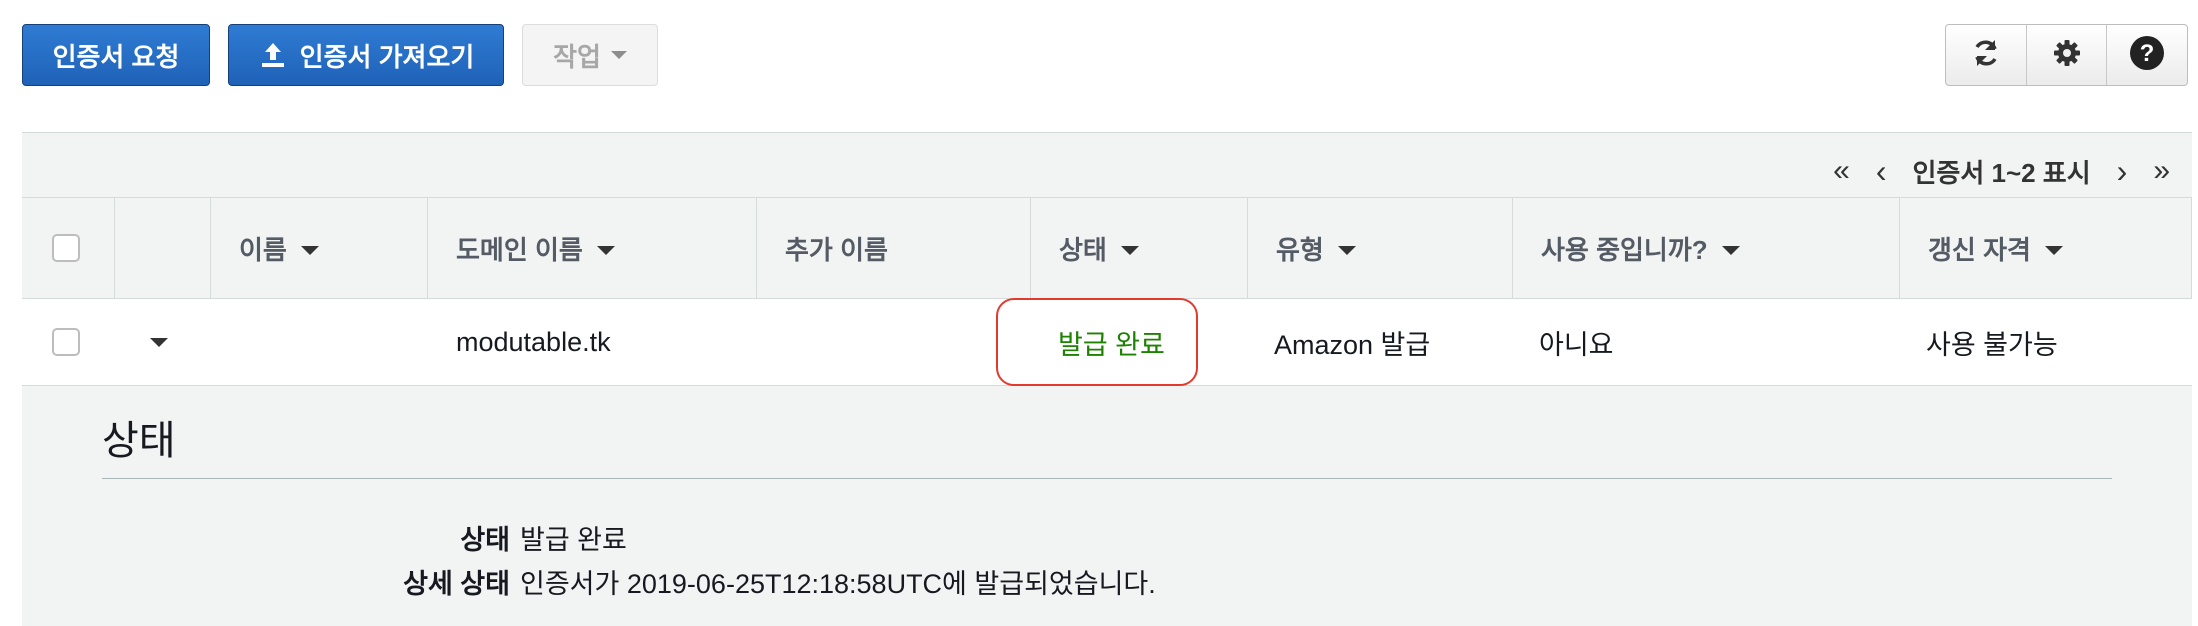  Describe the element at coordinates (1706, 248) in the screenshot. I see `column-header-in-use: 사용 중입니까?` at that location.